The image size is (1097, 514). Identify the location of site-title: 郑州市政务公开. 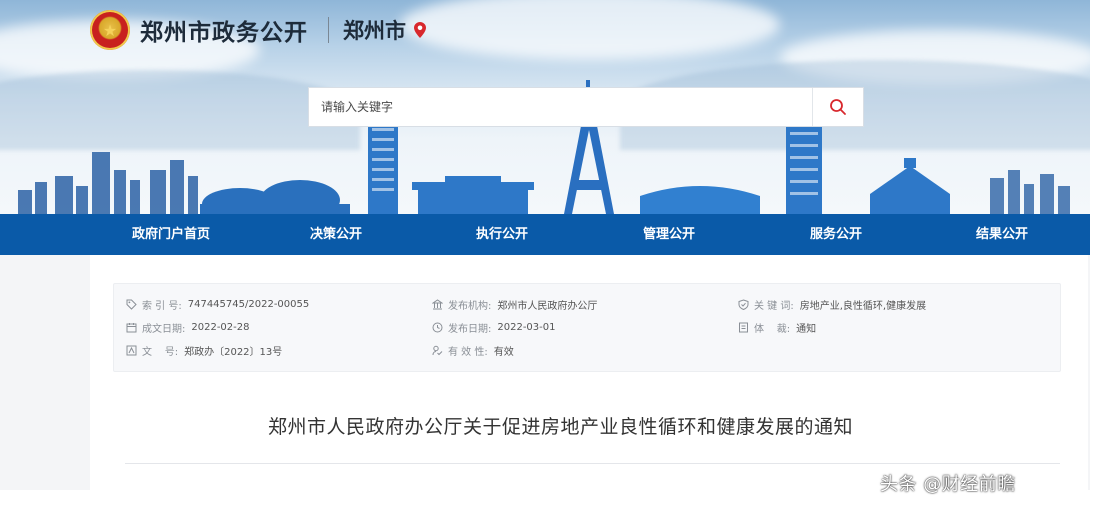
(224, 30).